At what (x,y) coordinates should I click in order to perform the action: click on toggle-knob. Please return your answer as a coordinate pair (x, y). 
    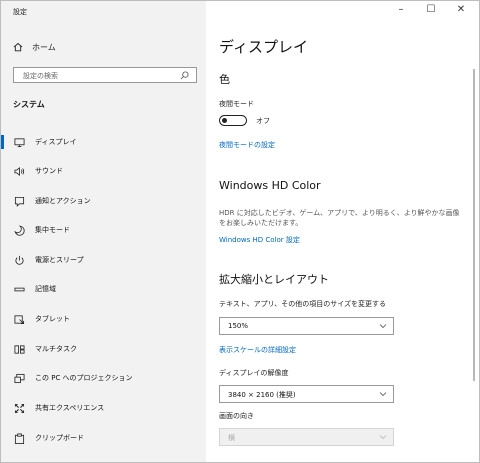
    Looking at the image, I should click on (224, 120).